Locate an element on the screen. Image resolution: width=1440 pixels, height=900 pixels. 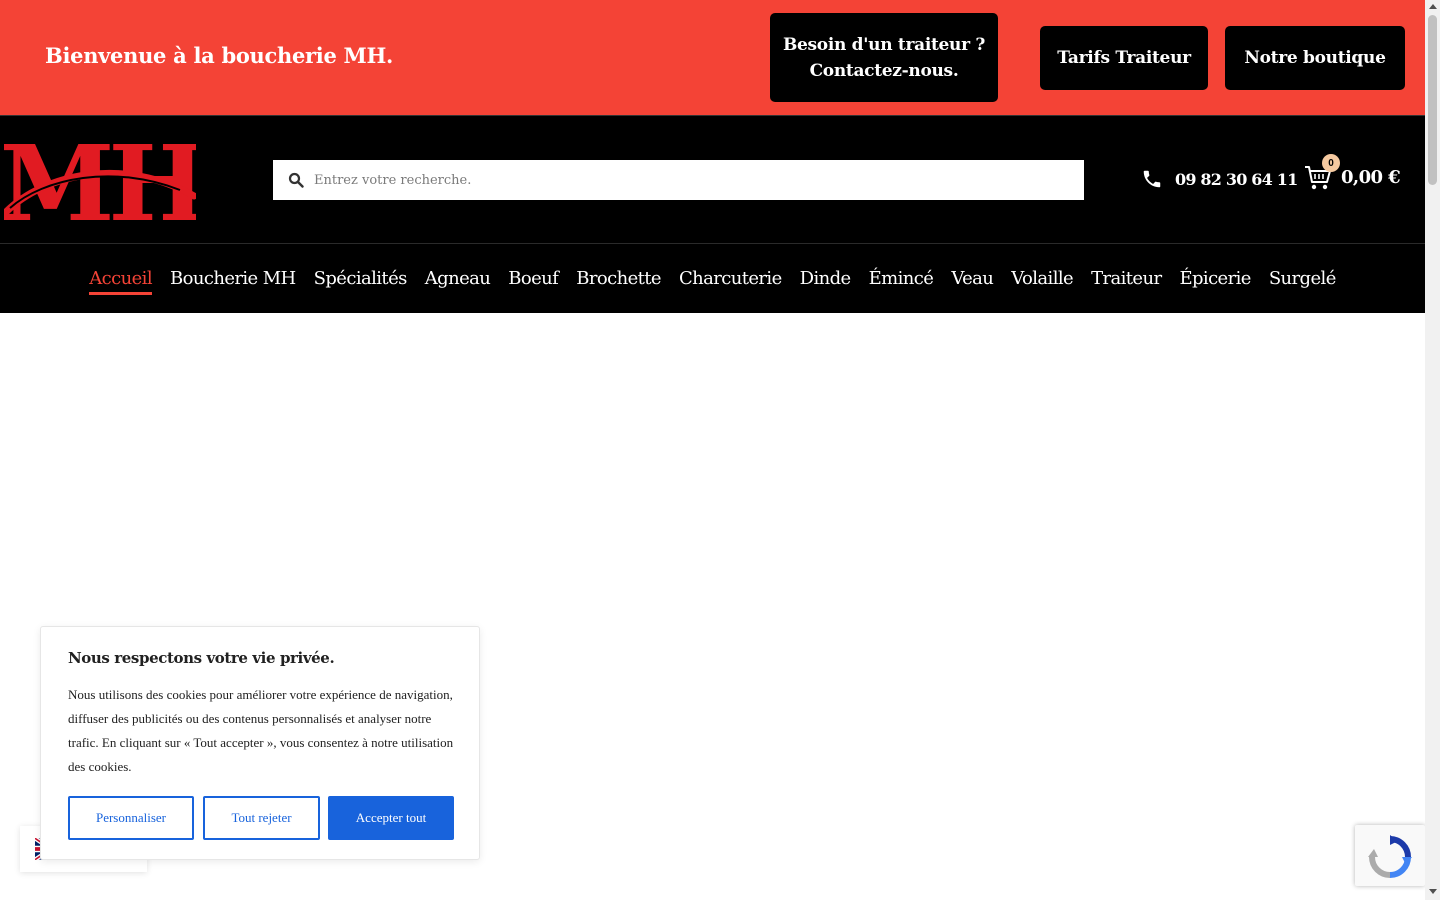
page-scrollbar is located at coordinates (1432, 450).